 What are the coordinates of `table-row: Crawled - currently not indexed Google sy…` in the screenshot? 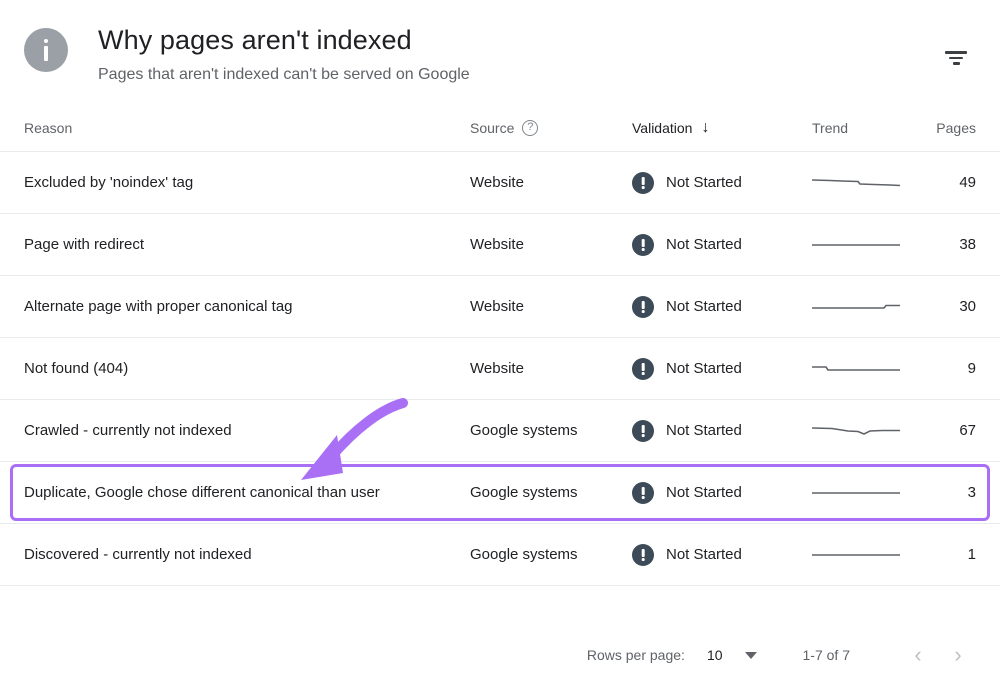 It's located at (500, 431).